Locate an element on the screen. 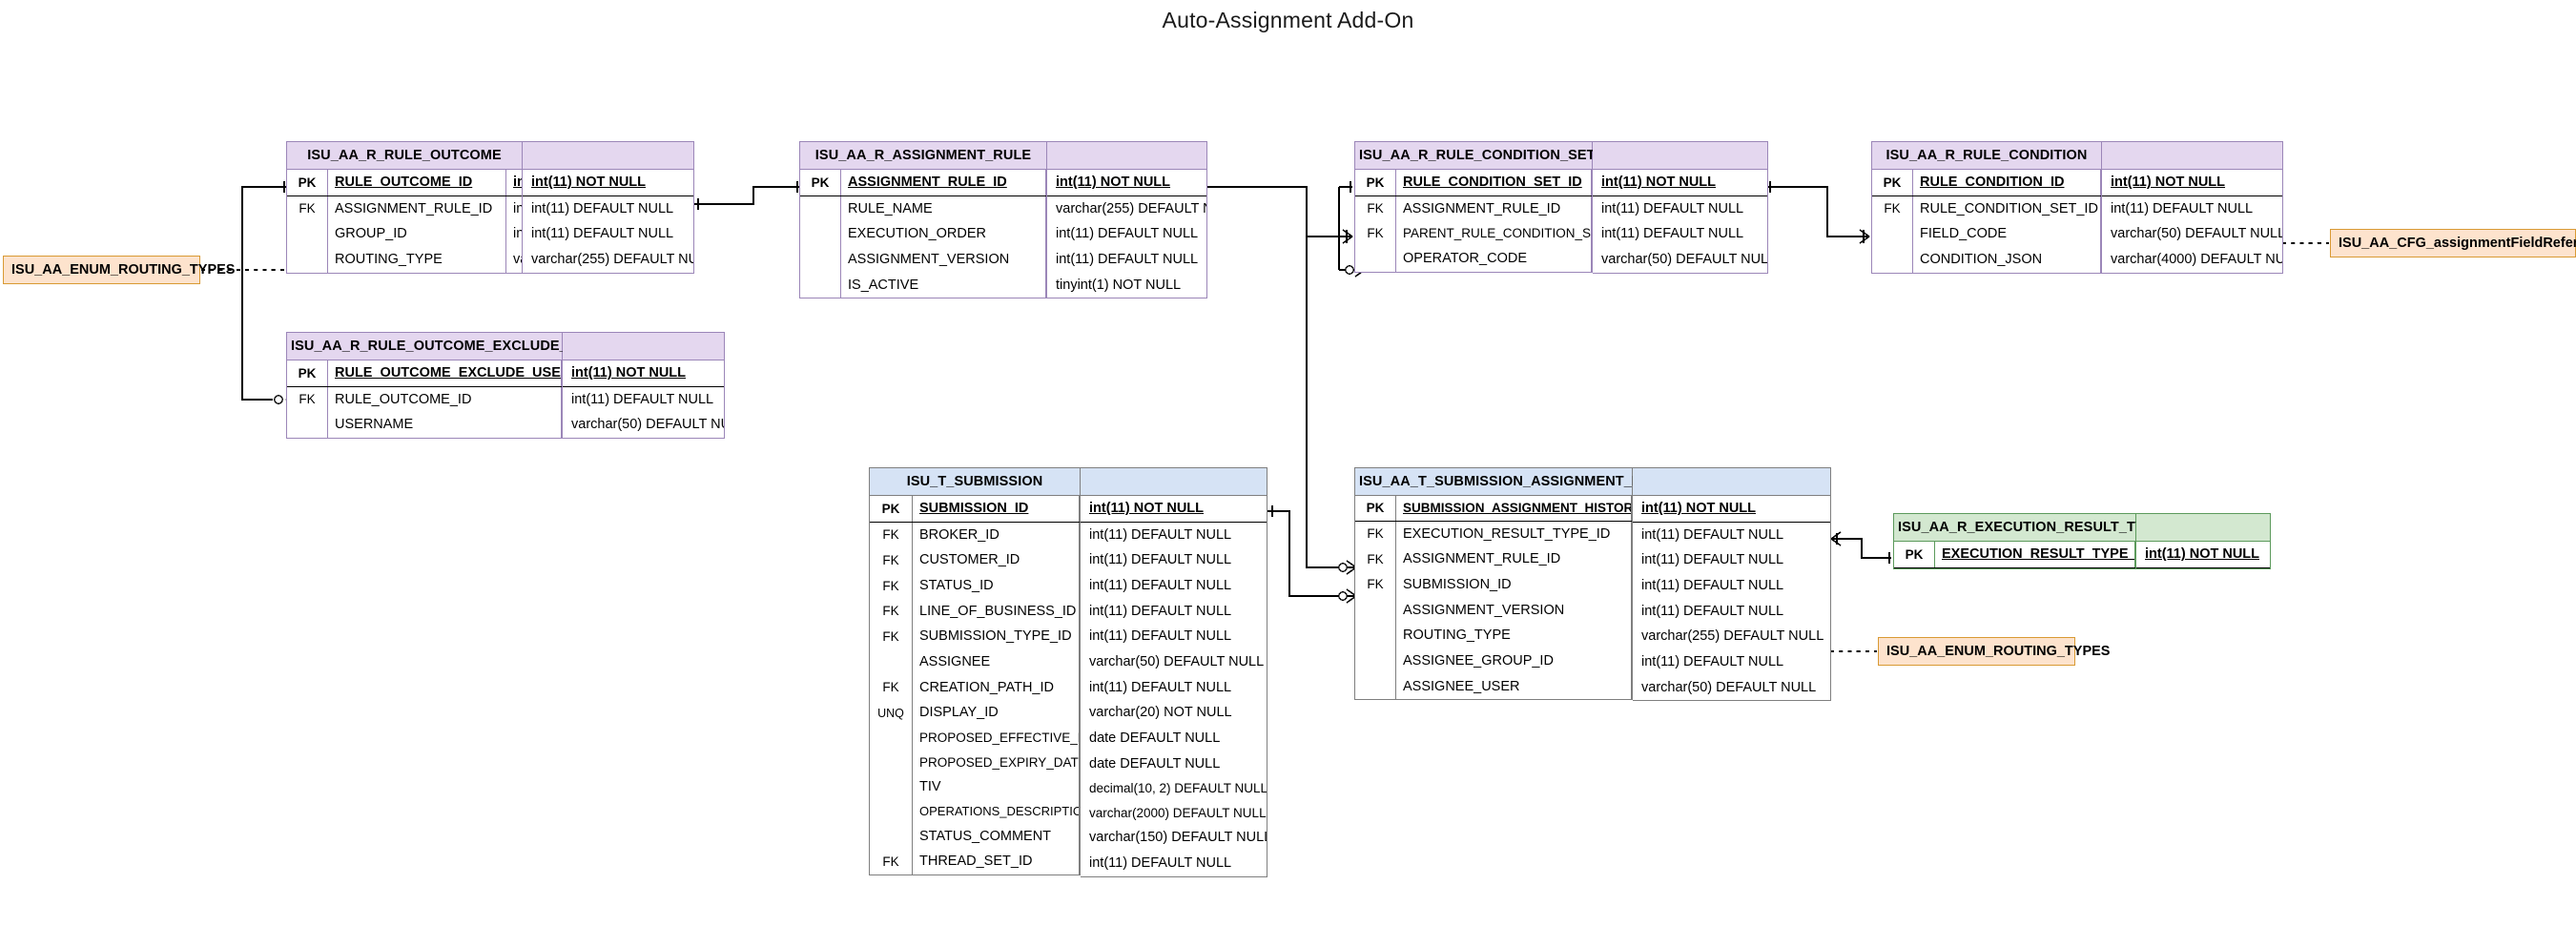  column-name: ASSIGNMENT_VERSION is located at coordinates (929, 260).